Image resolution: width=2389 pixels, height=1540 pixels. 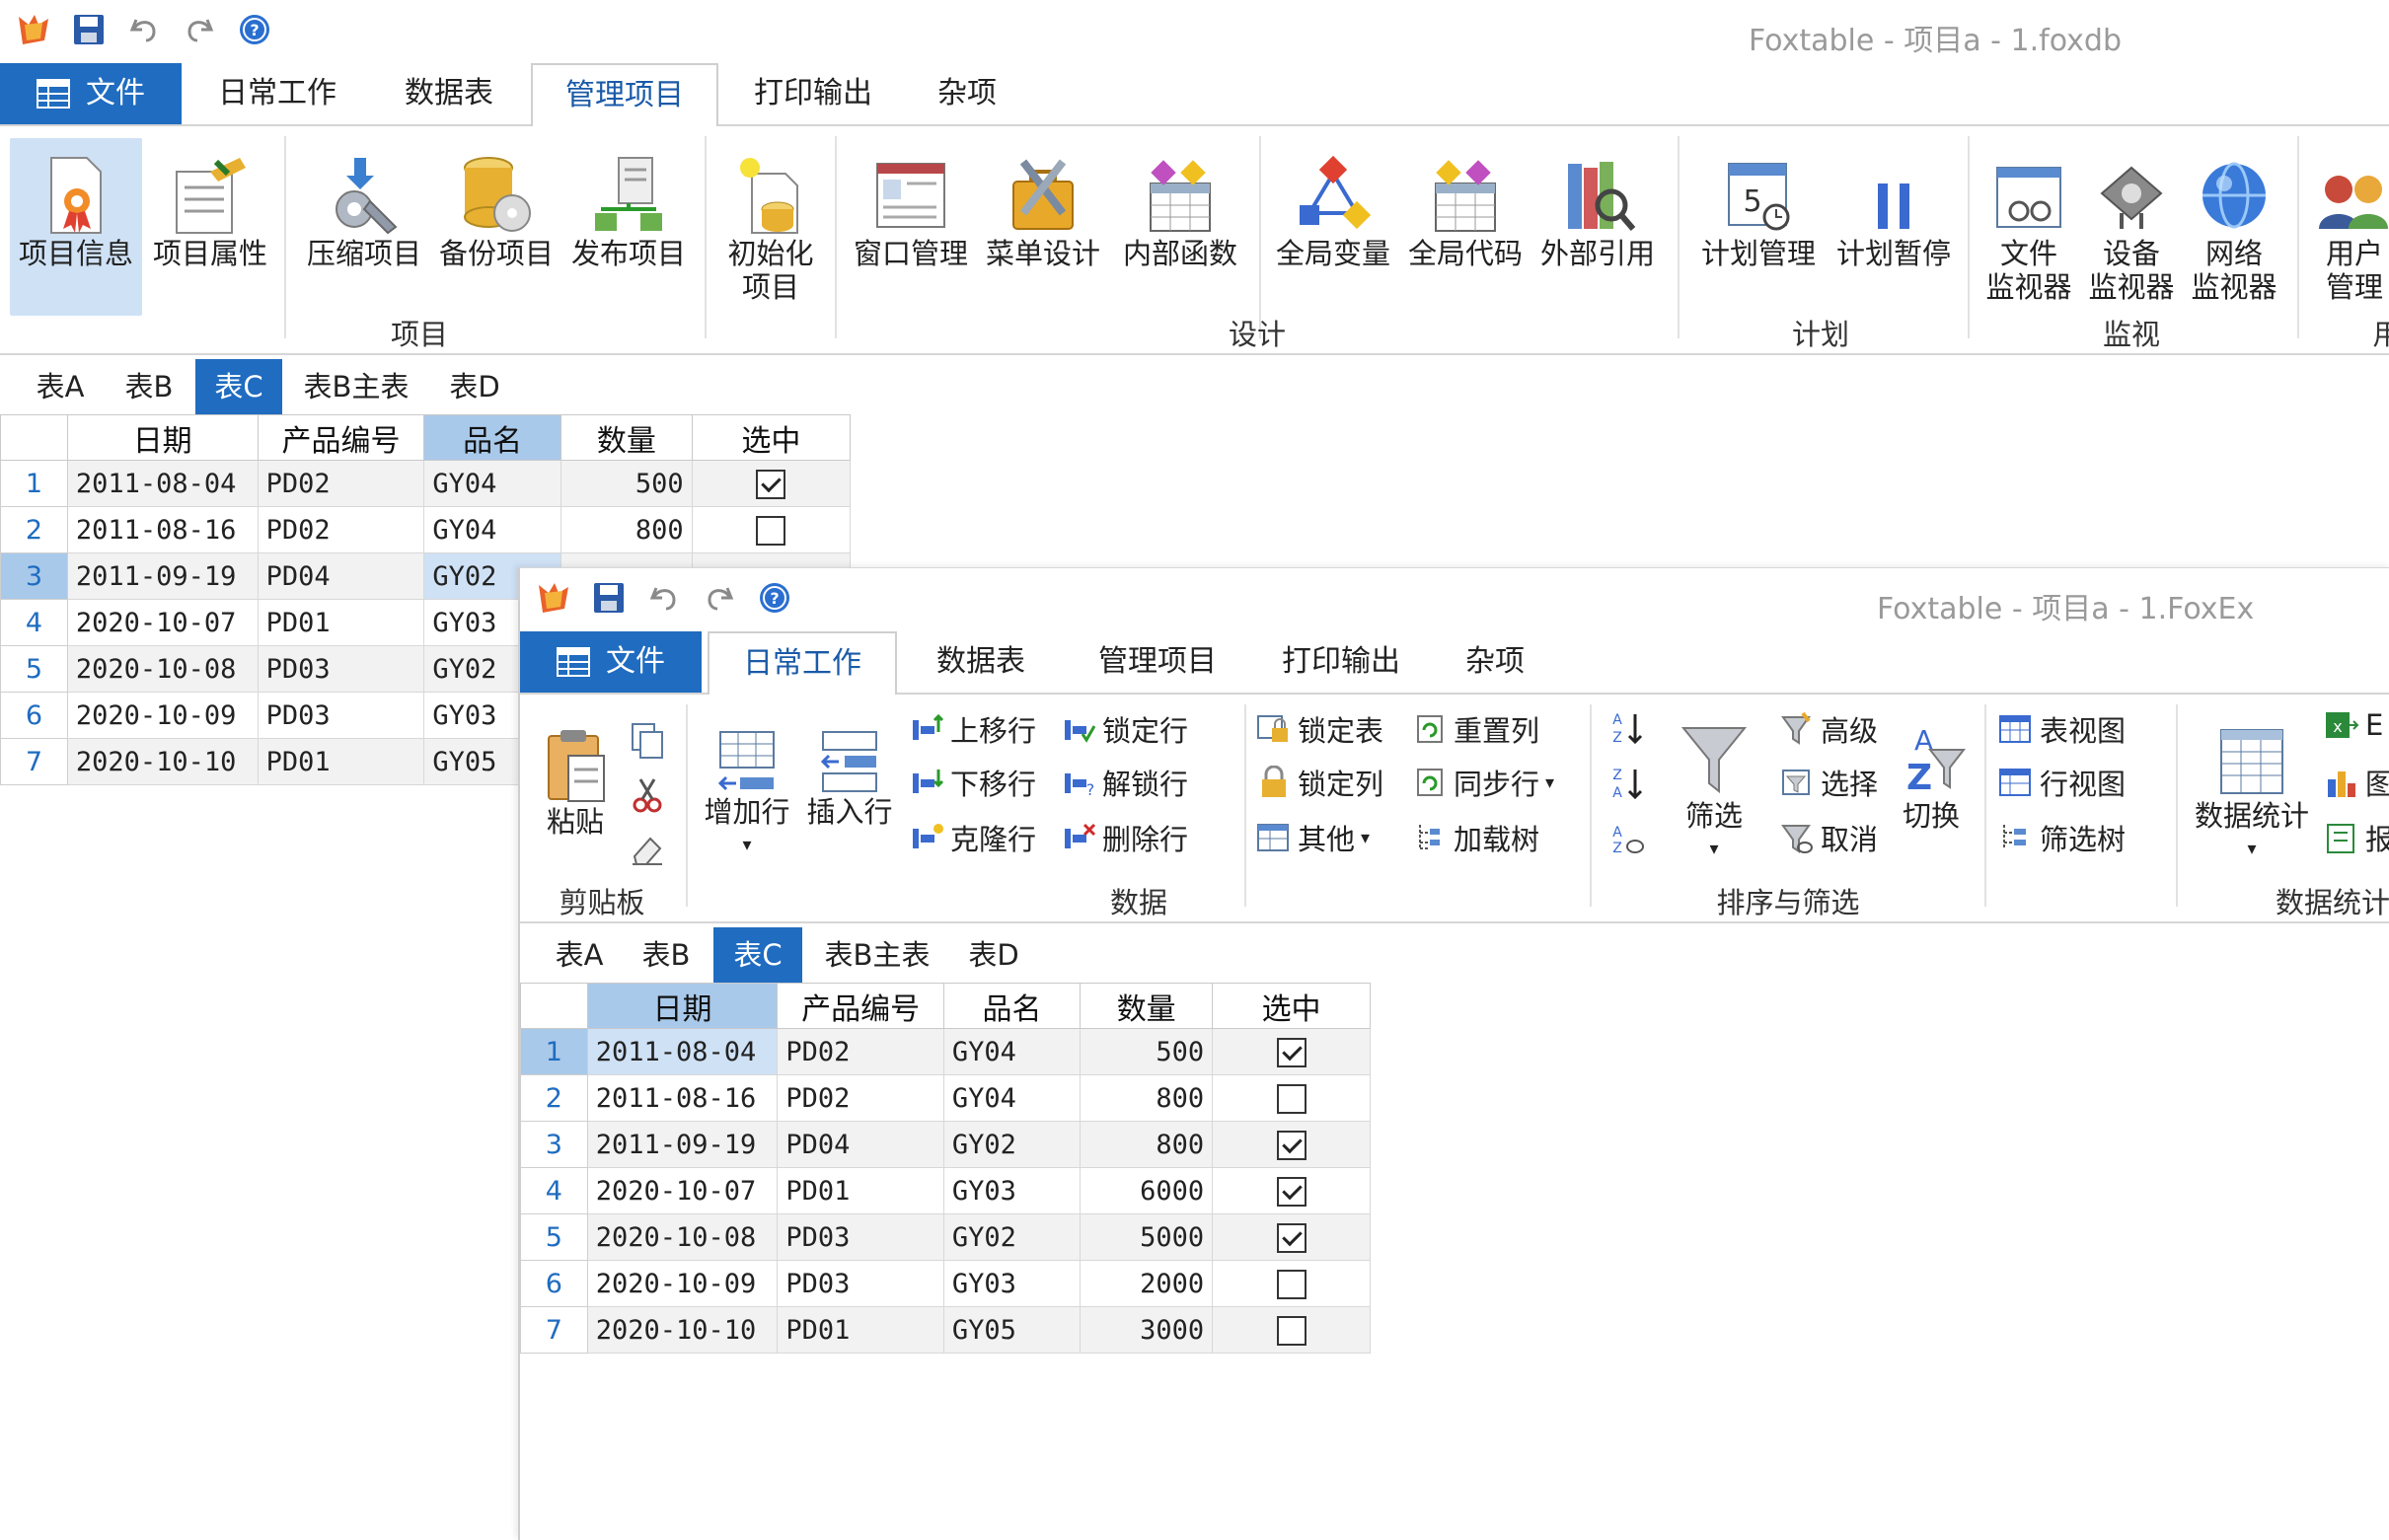 What do you see at coordinates (1147, 1283) in the screenshot?
I see `cell-quantity: 2000` at bounding box center [1147, 1283].